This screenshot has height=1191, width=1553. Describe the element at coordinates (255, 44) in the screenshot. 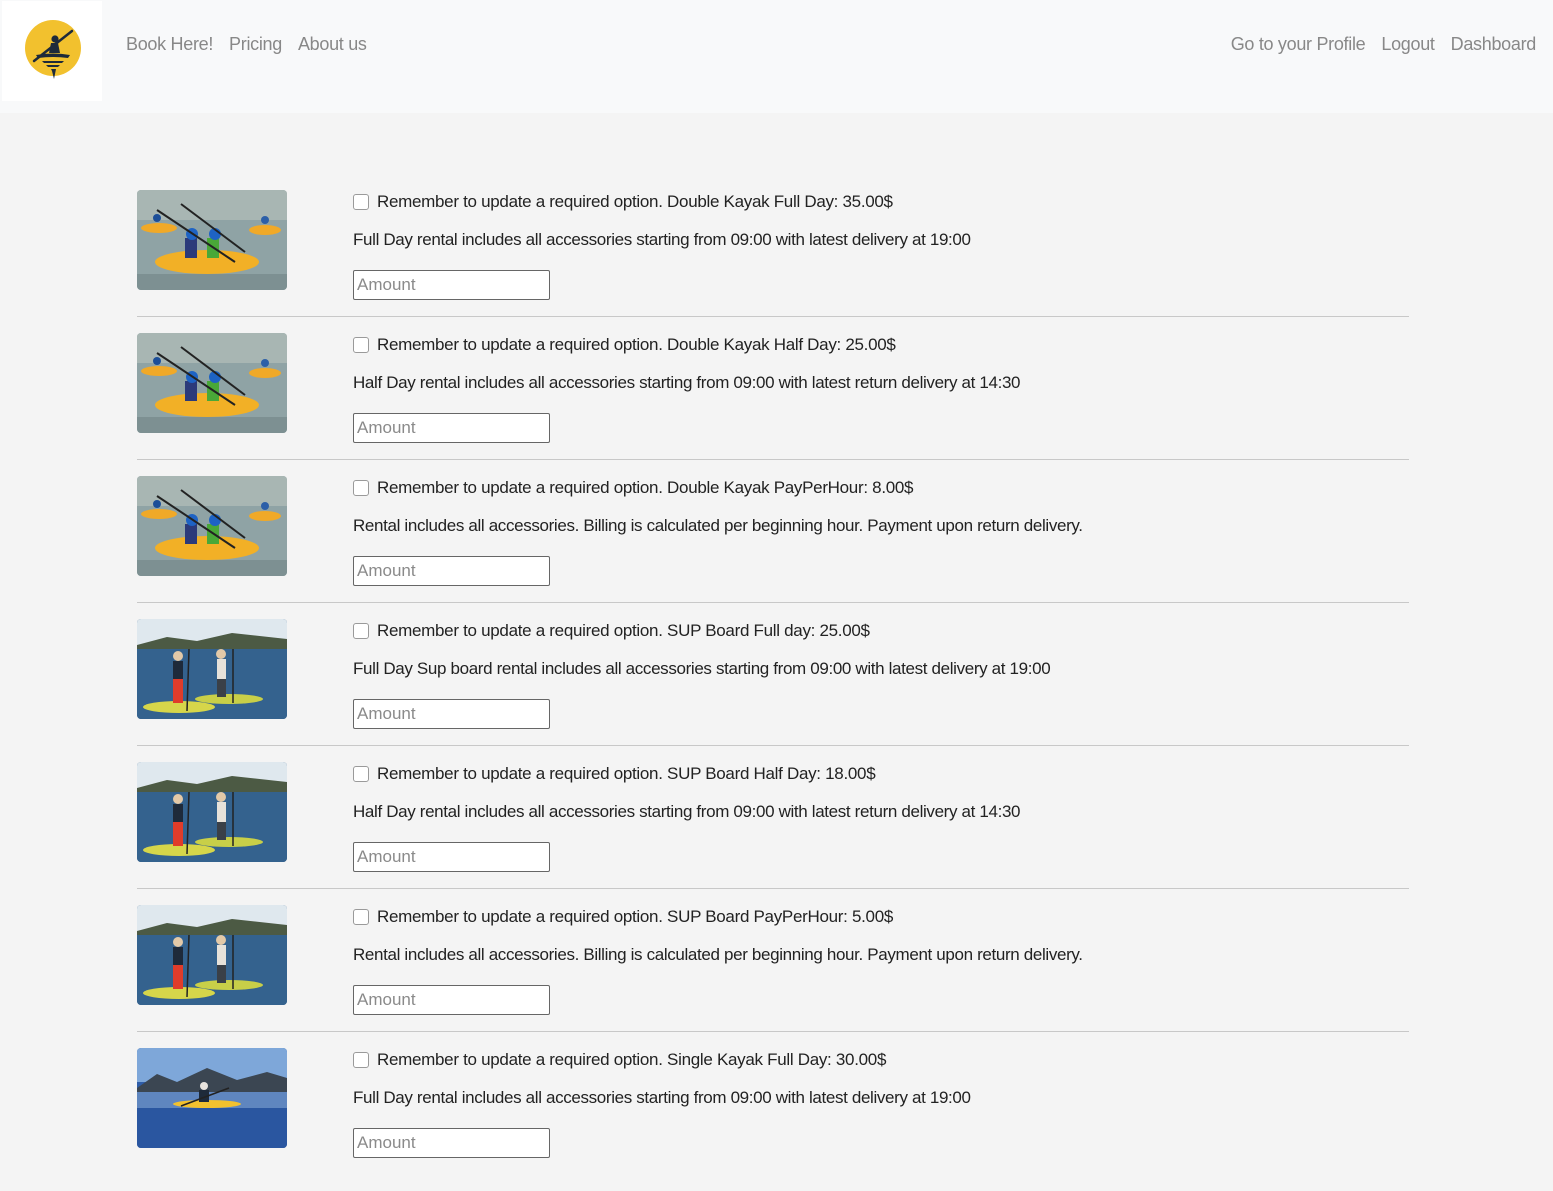

I see `nav-link-pricing: Pricing` at that location.